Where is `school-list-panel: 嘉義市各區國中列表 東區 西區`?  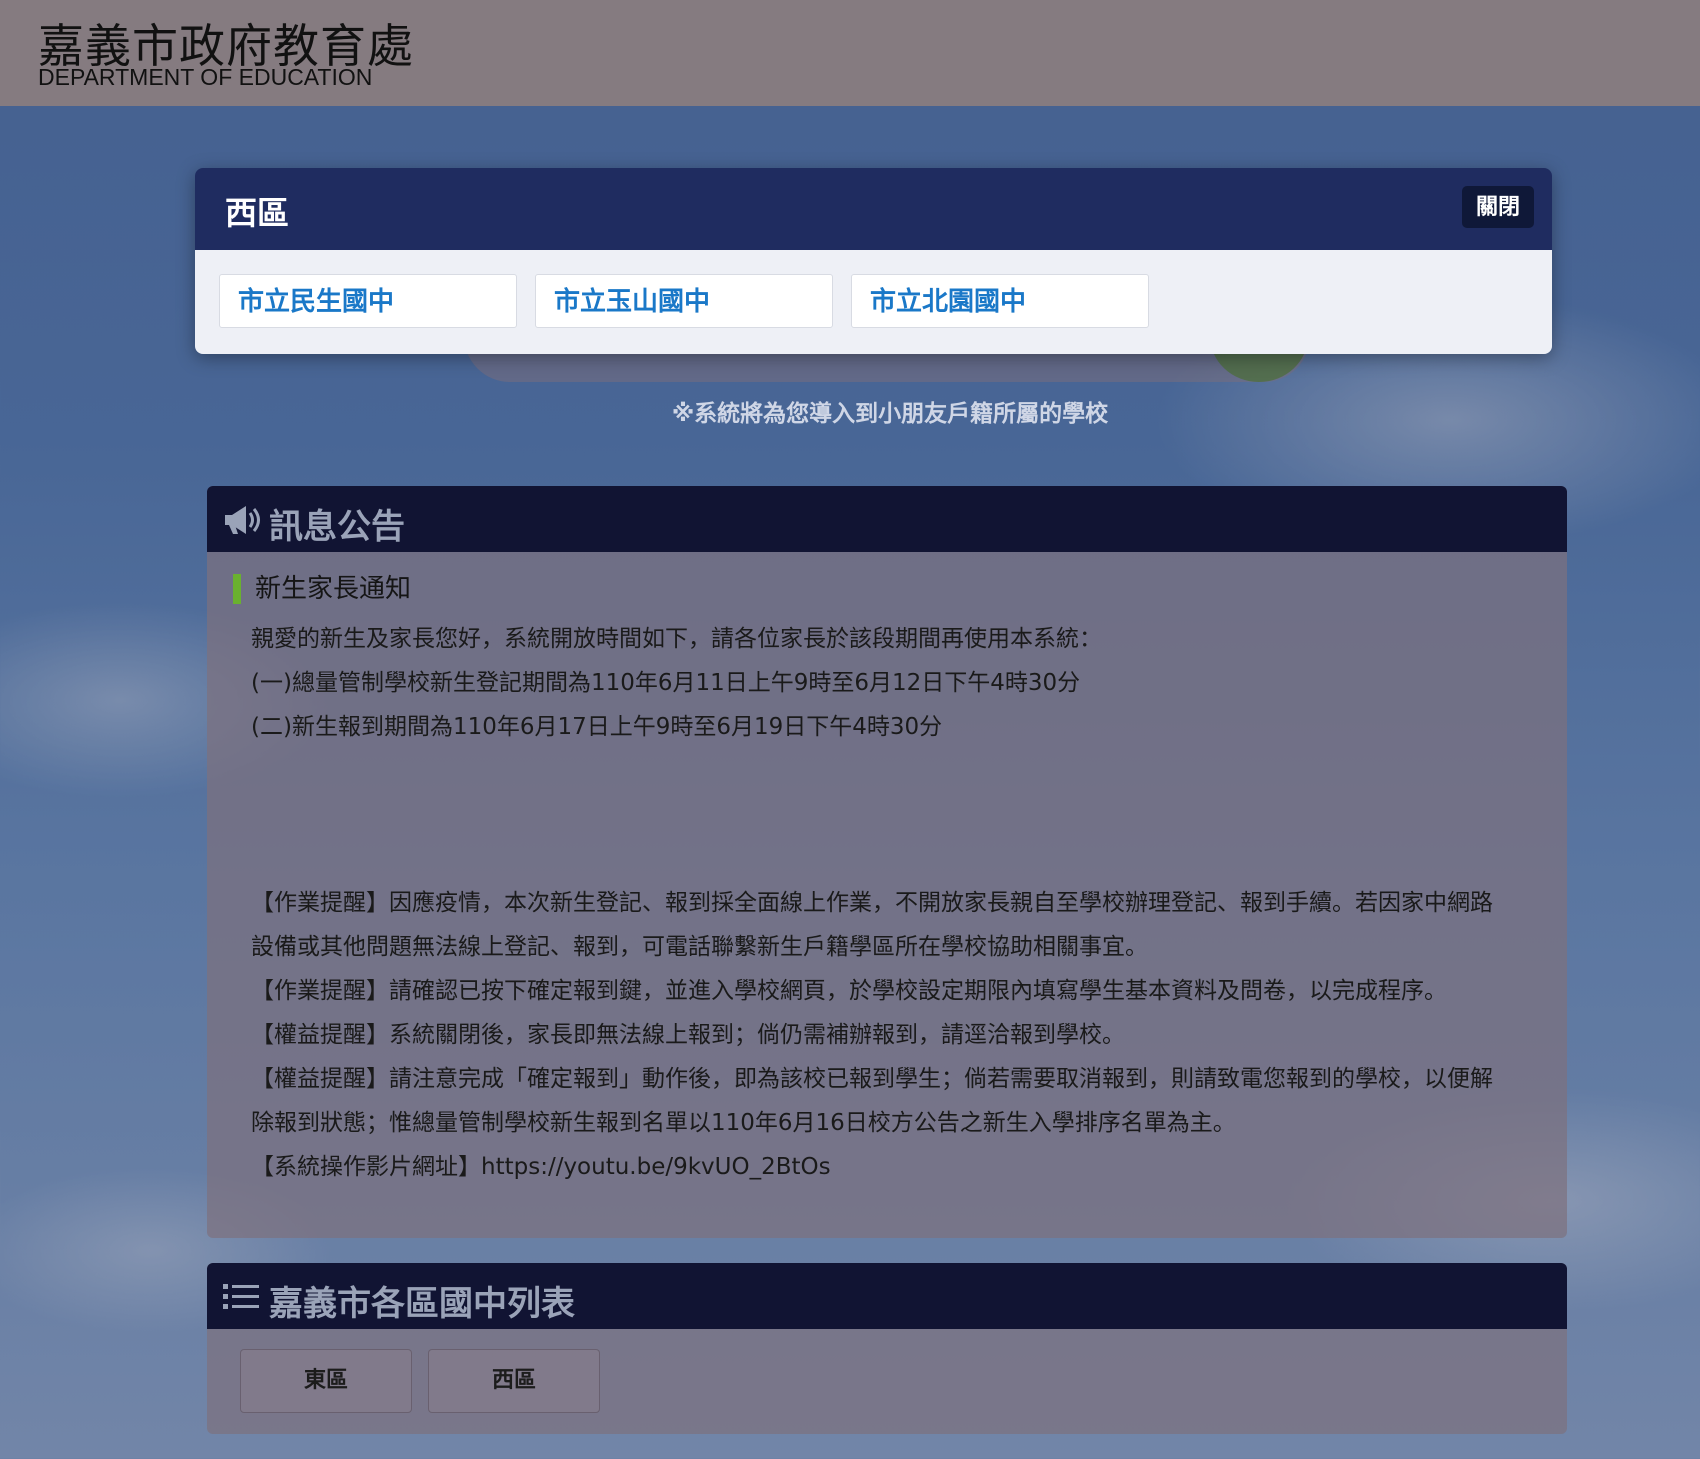
school-list-panel: 嘉義市各區國中列表 東區 西區 is located at coordinates (887, 1348).